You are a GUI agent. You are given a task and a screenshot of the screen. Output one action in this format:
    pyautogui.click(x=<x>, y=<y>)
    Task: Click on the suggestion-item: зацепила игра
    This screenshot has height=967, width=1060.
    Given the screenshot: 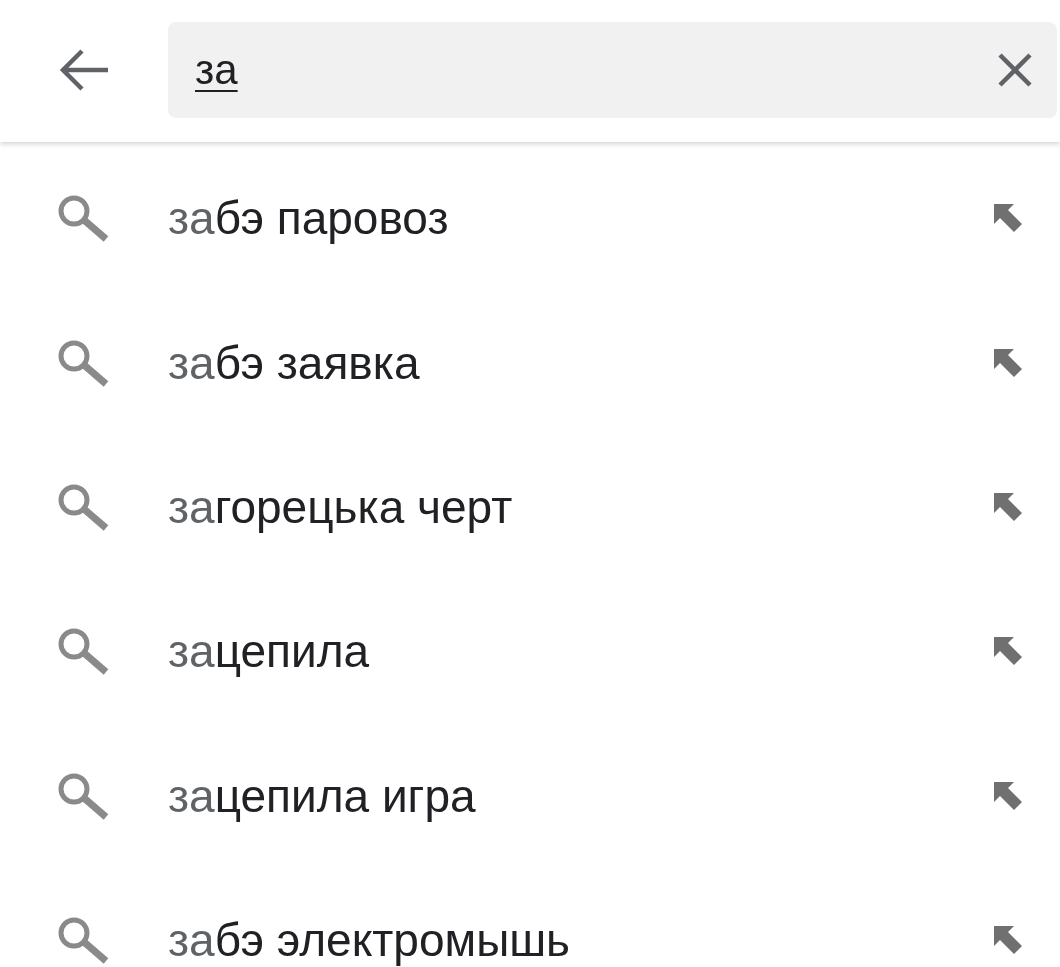 What is the action you would take?
    pyautogui.click(x=530, y=795)
    